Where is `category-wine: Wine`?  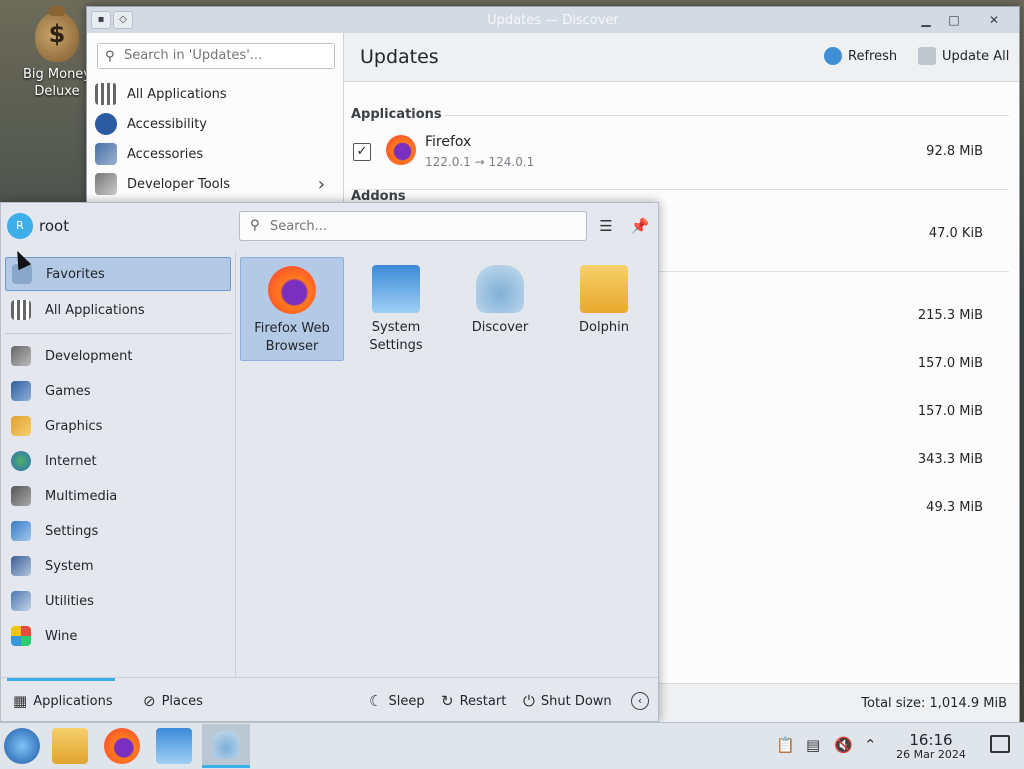 category-wine: Wine is located at coordinates (118, 636).